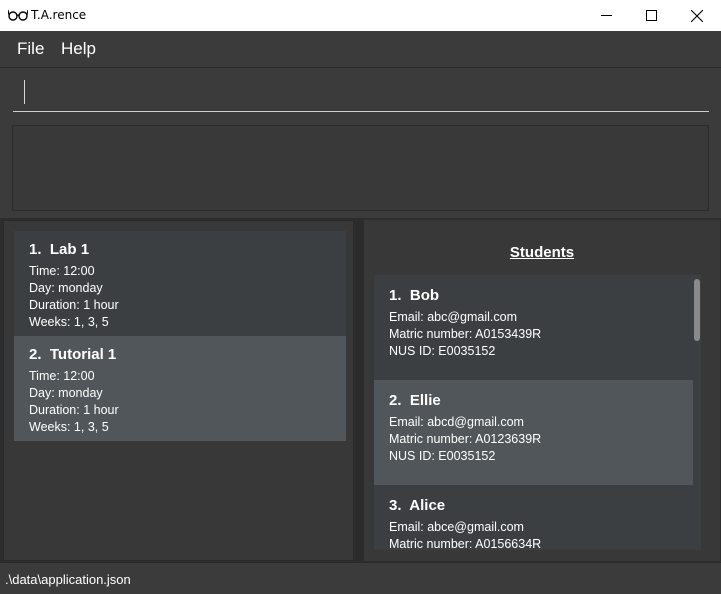  Describe the element at coordinates (465, 439) in the screenshot. I see `student-matric: Matric number: A0123639R` at that location.